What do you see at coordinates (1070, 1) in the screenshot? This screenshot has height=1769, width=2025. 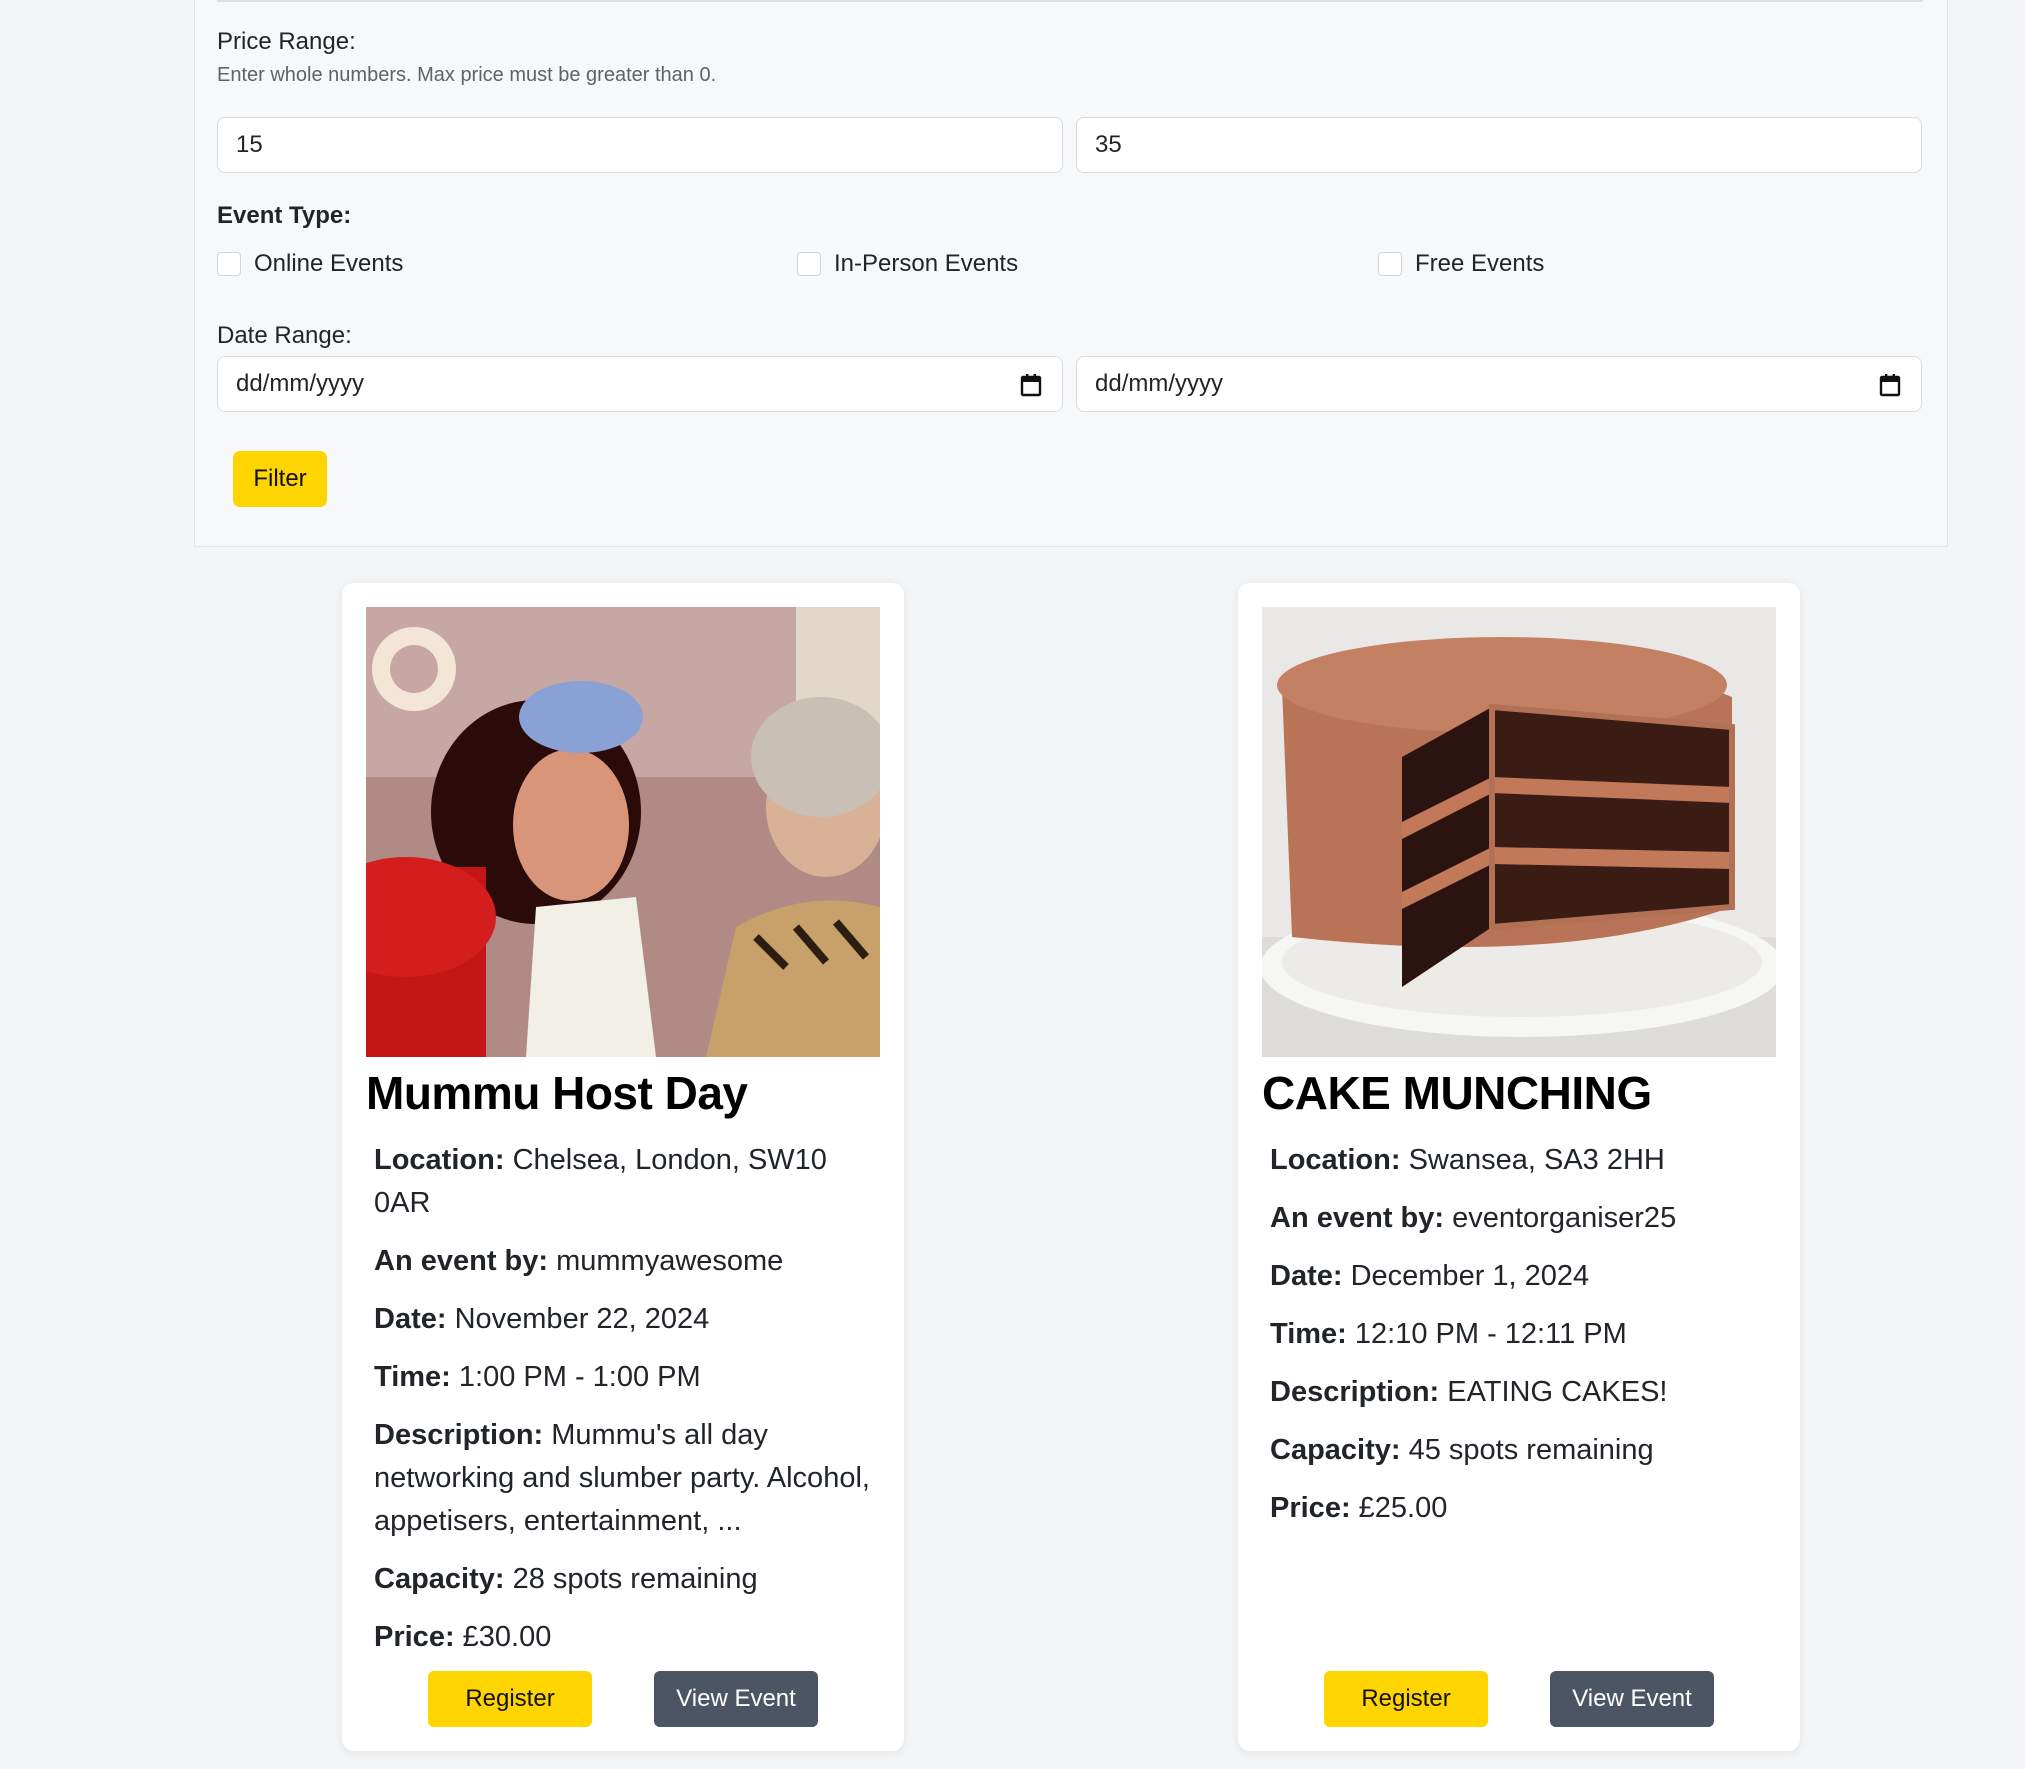 I see `divider` at bounding box center [1070, 1].